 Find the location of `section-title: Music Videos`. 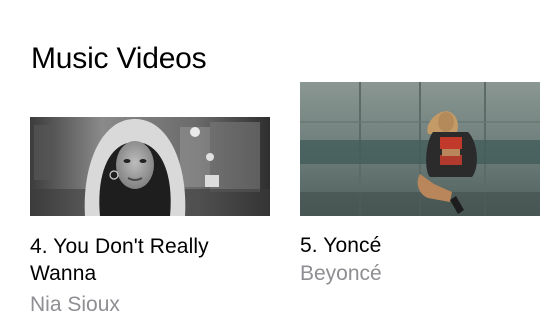

section-title: Music Videos is located at coordinates (119, 59).